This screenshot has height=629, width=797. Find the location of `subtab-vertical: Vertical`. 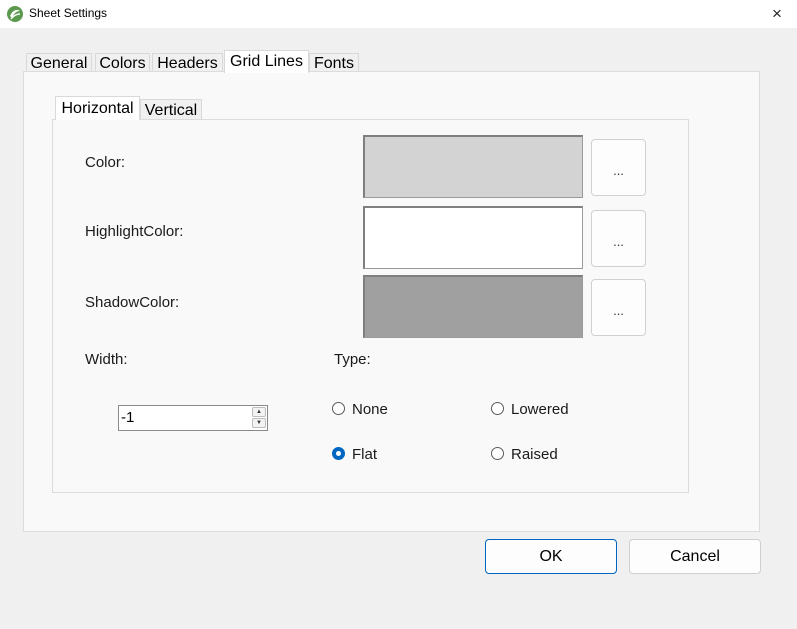

subtab-vertical: Vertical is located at coordinates (171, 109).